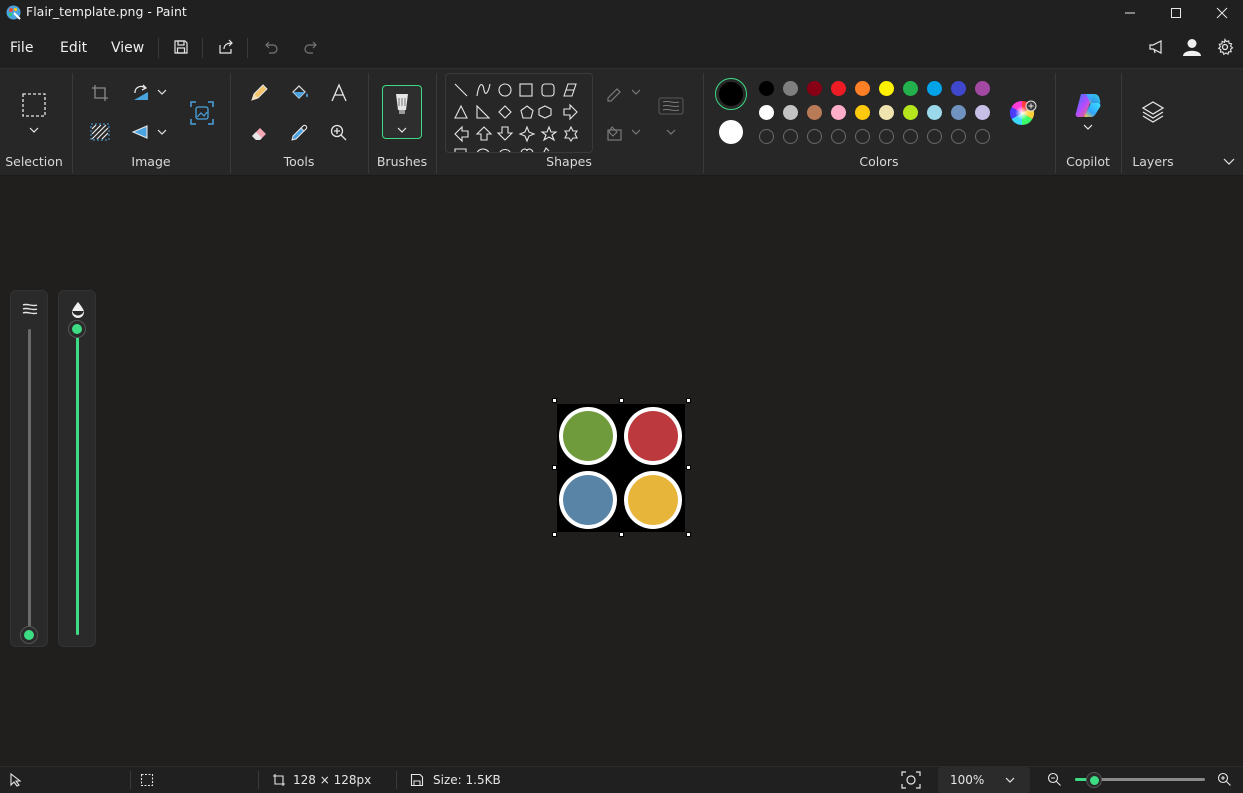 Image resolution: width=1243 pixels, height=793 pixels. What do you see at coordinates (1094, 780) in the screenshot?
I see `zoom-slider-thumb` at bounding box center [1094, 780].